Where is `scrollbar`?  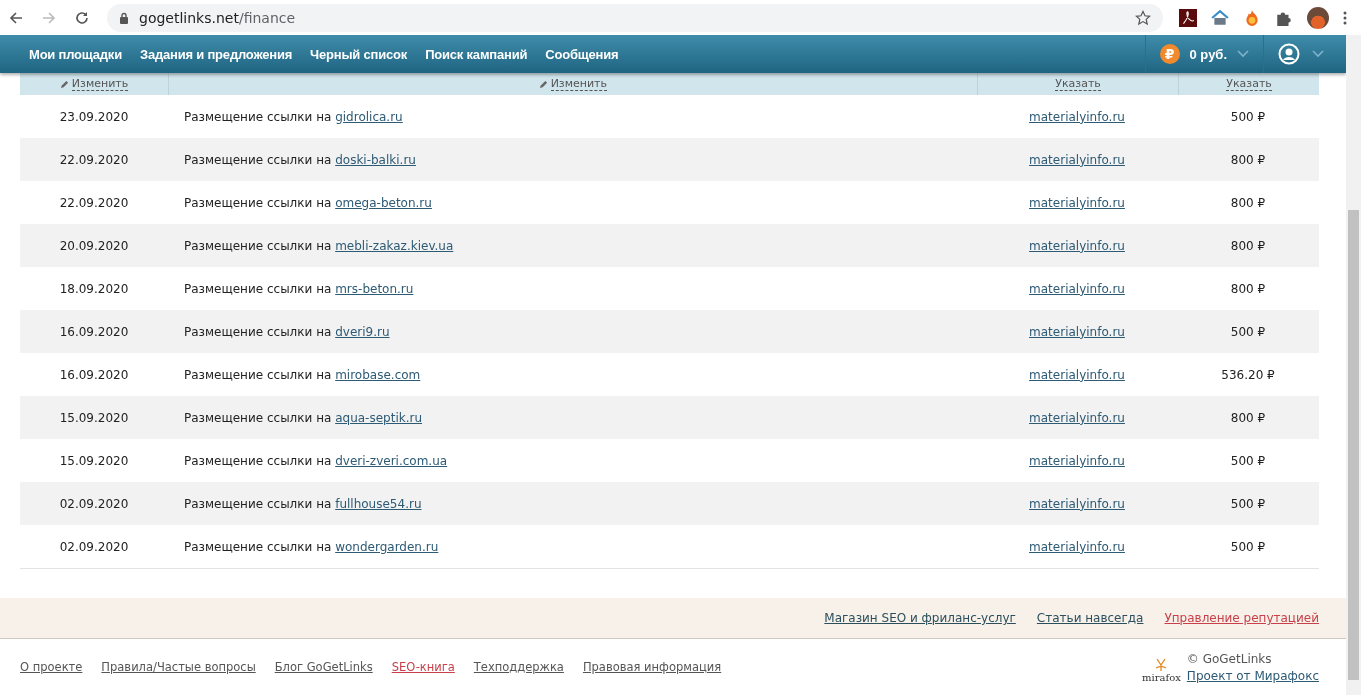
scrollbar is located at coordinates (1353, 365).